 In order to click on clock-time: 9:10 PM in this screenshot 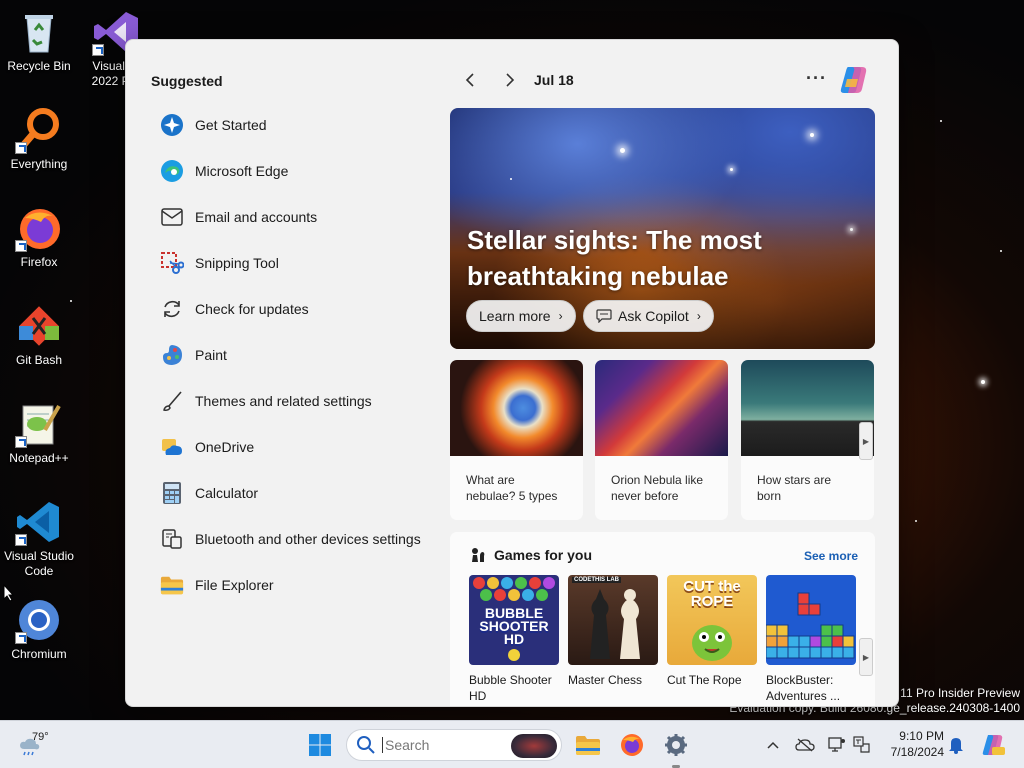, I will do `click(921, 736)`.